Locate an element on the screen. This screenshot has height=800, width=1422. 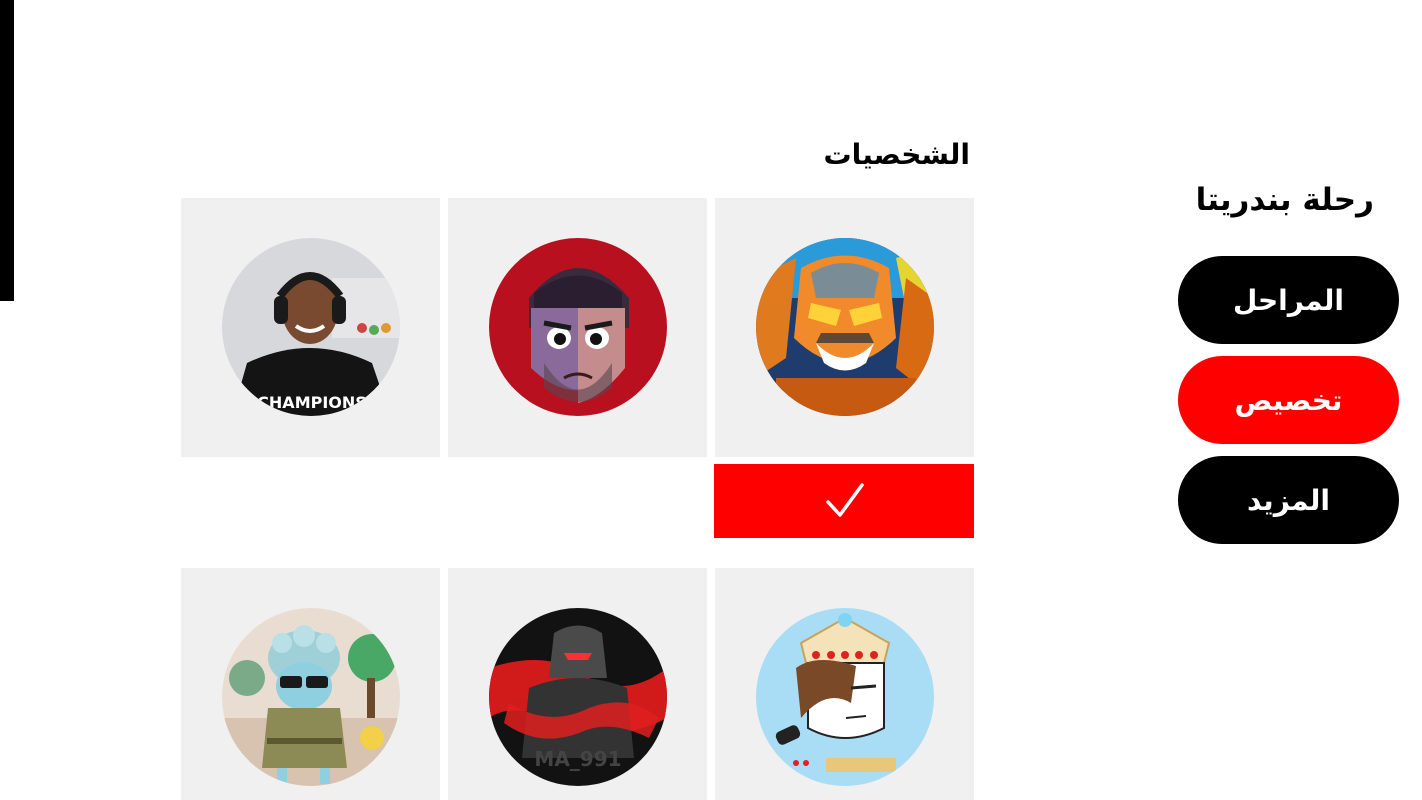
customize-button: تخصيص is located at coordinates (1288, 400).